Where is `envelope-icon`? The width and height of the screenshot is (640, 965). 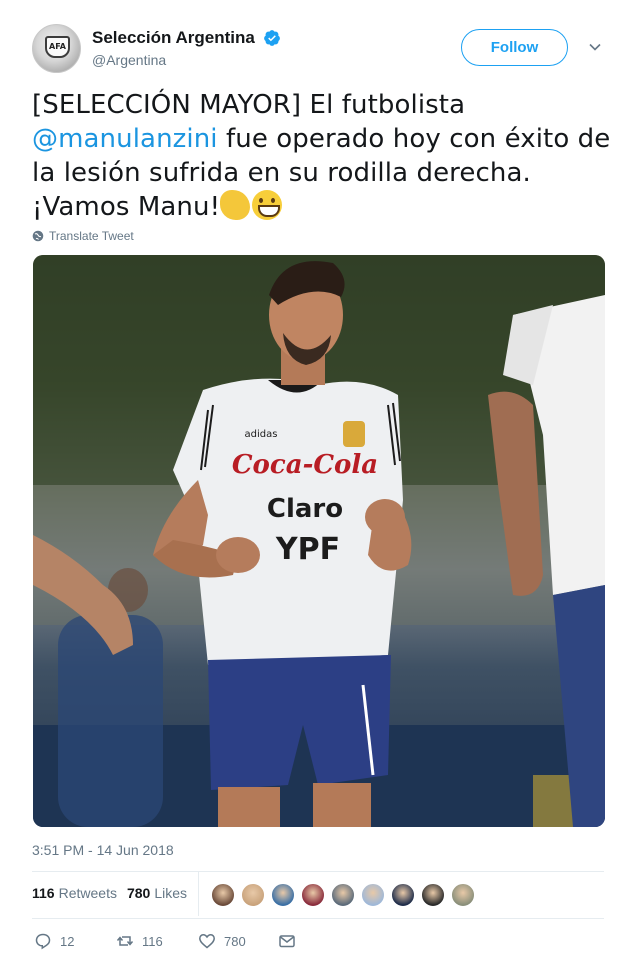 envelope-icon is located at coordinates (287, 941).